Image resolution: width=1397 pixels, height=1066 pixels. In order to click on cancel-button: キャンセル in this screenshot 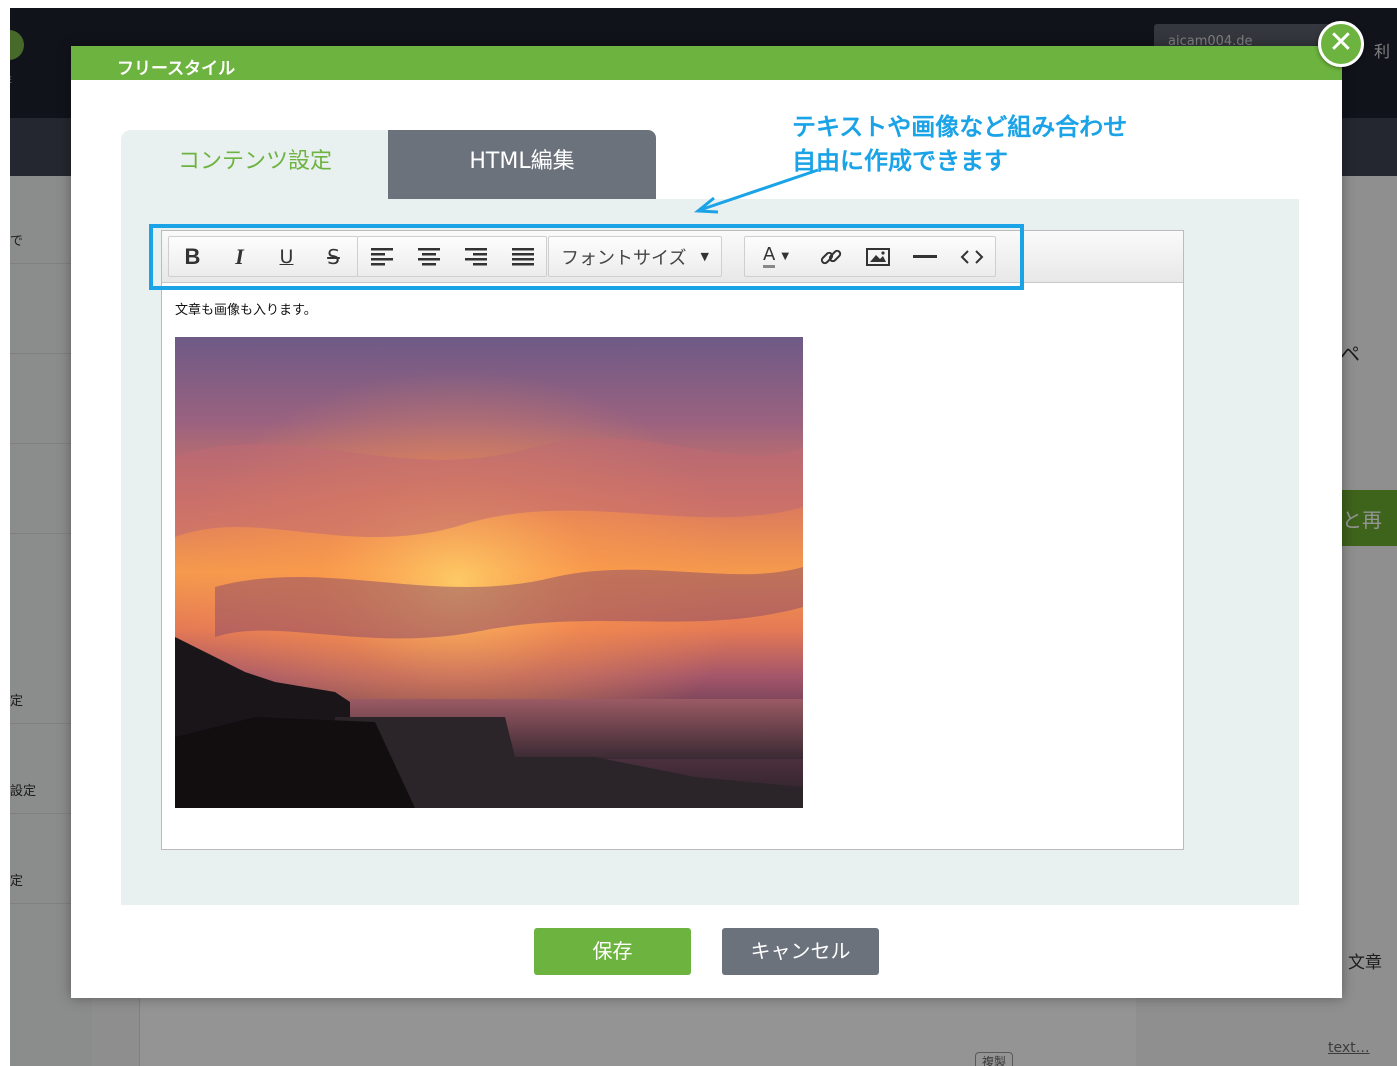, I will do `click(800, 951)`.